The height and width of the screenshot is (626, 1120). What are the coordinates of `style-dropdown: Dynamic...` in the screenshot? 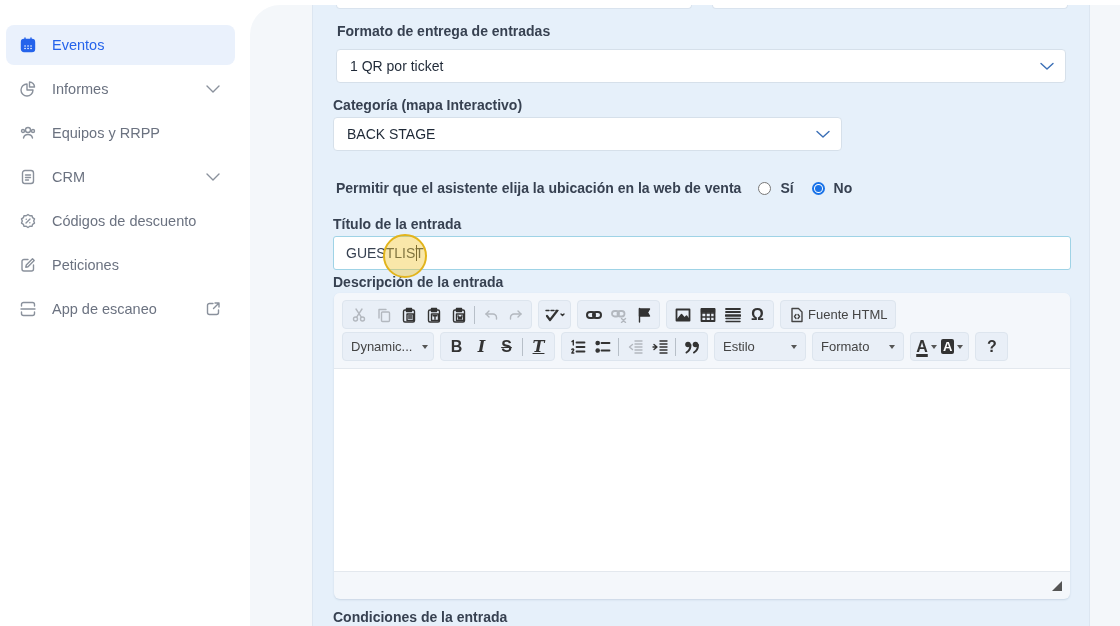 It's located at (388, 346).